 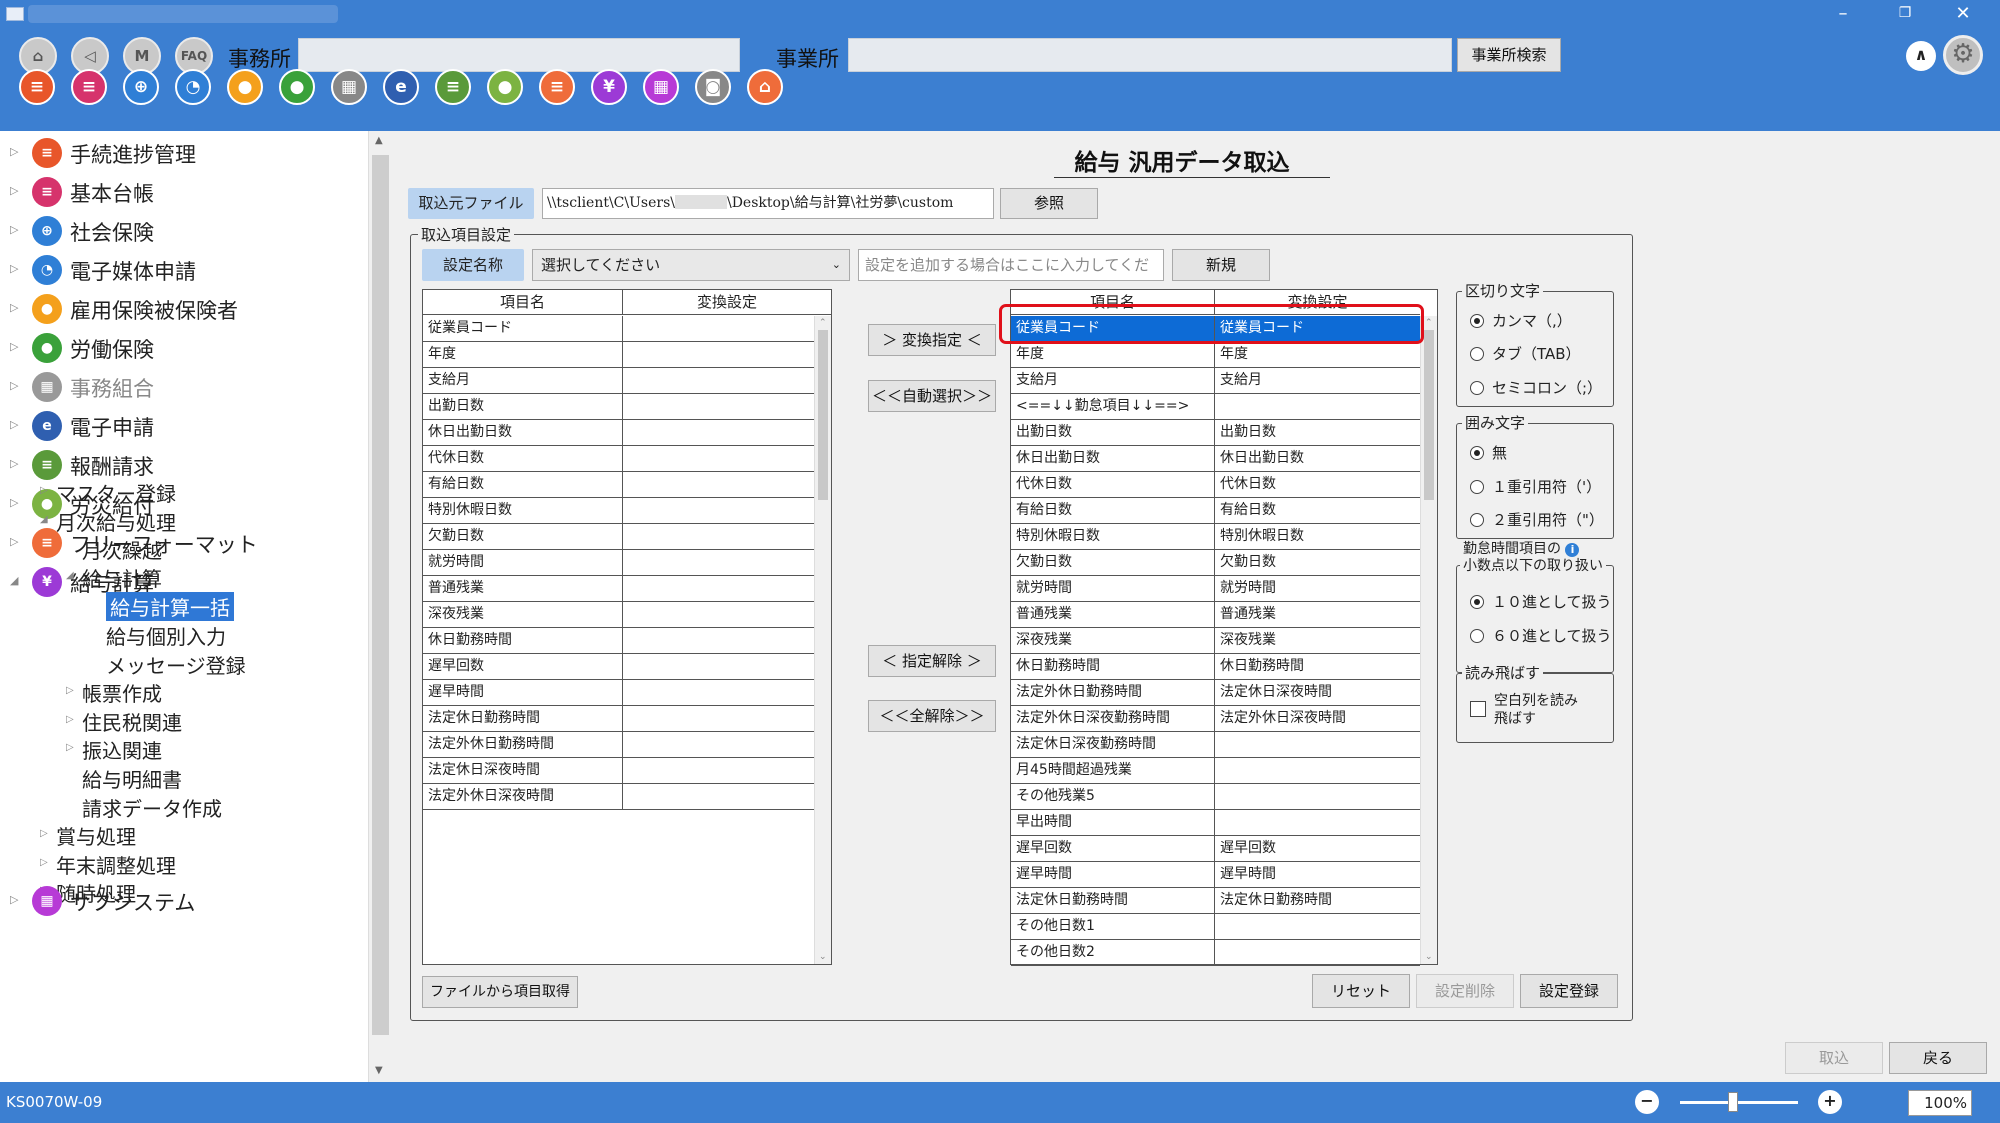 I want to click on release-assignment-button: ＜ 指定解除 ＞, so click(x=932, y=661).